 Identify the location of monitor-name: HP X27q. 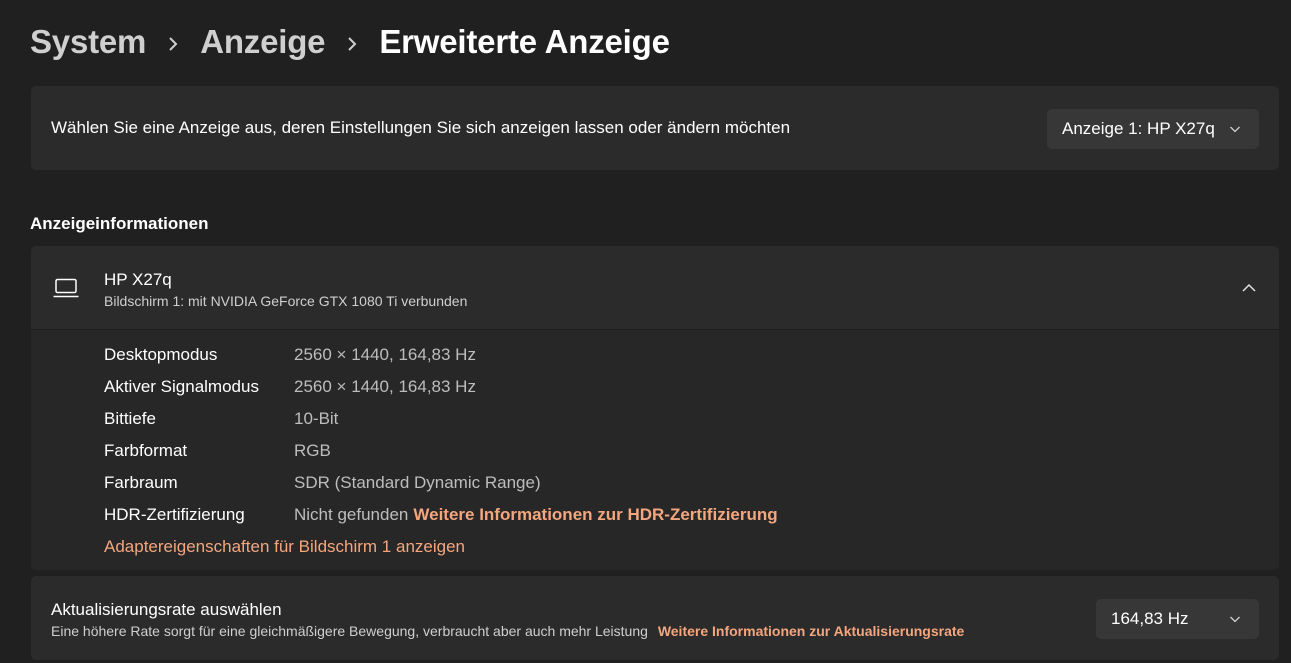
(138, 279).